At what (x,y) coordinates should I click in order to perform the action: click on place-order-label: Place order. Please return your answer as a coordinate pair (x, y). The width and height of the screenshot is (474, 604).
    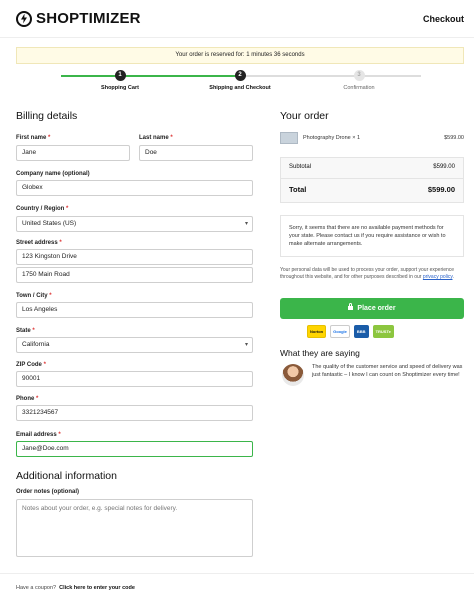
    Looking at the image, I should click on (376, 308).